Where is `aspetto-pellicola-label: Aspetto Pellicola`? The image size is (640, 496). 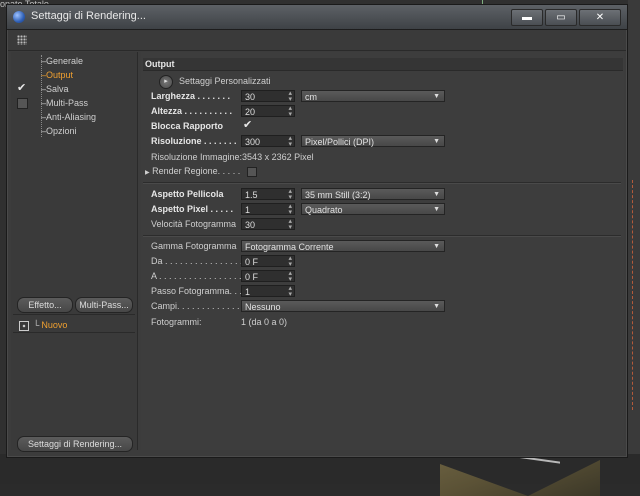
aspetto-pellicola-label: Aspetto Pellicola is located at coordinates (187, 194).